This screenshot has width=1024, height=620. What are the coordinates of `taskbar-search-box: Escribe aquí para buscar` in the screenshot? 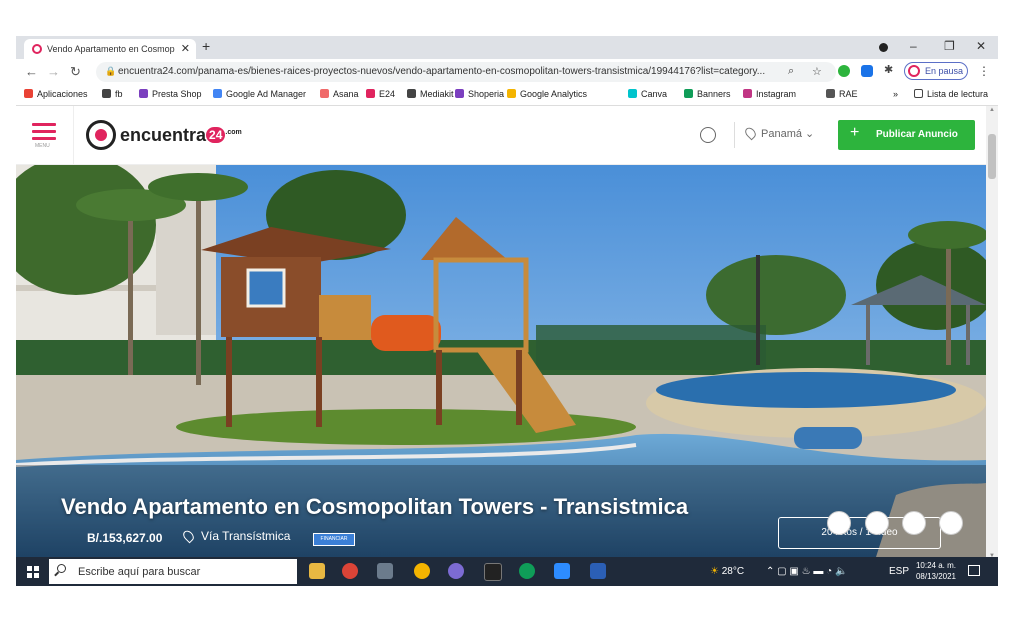 It's located at (173, 571).